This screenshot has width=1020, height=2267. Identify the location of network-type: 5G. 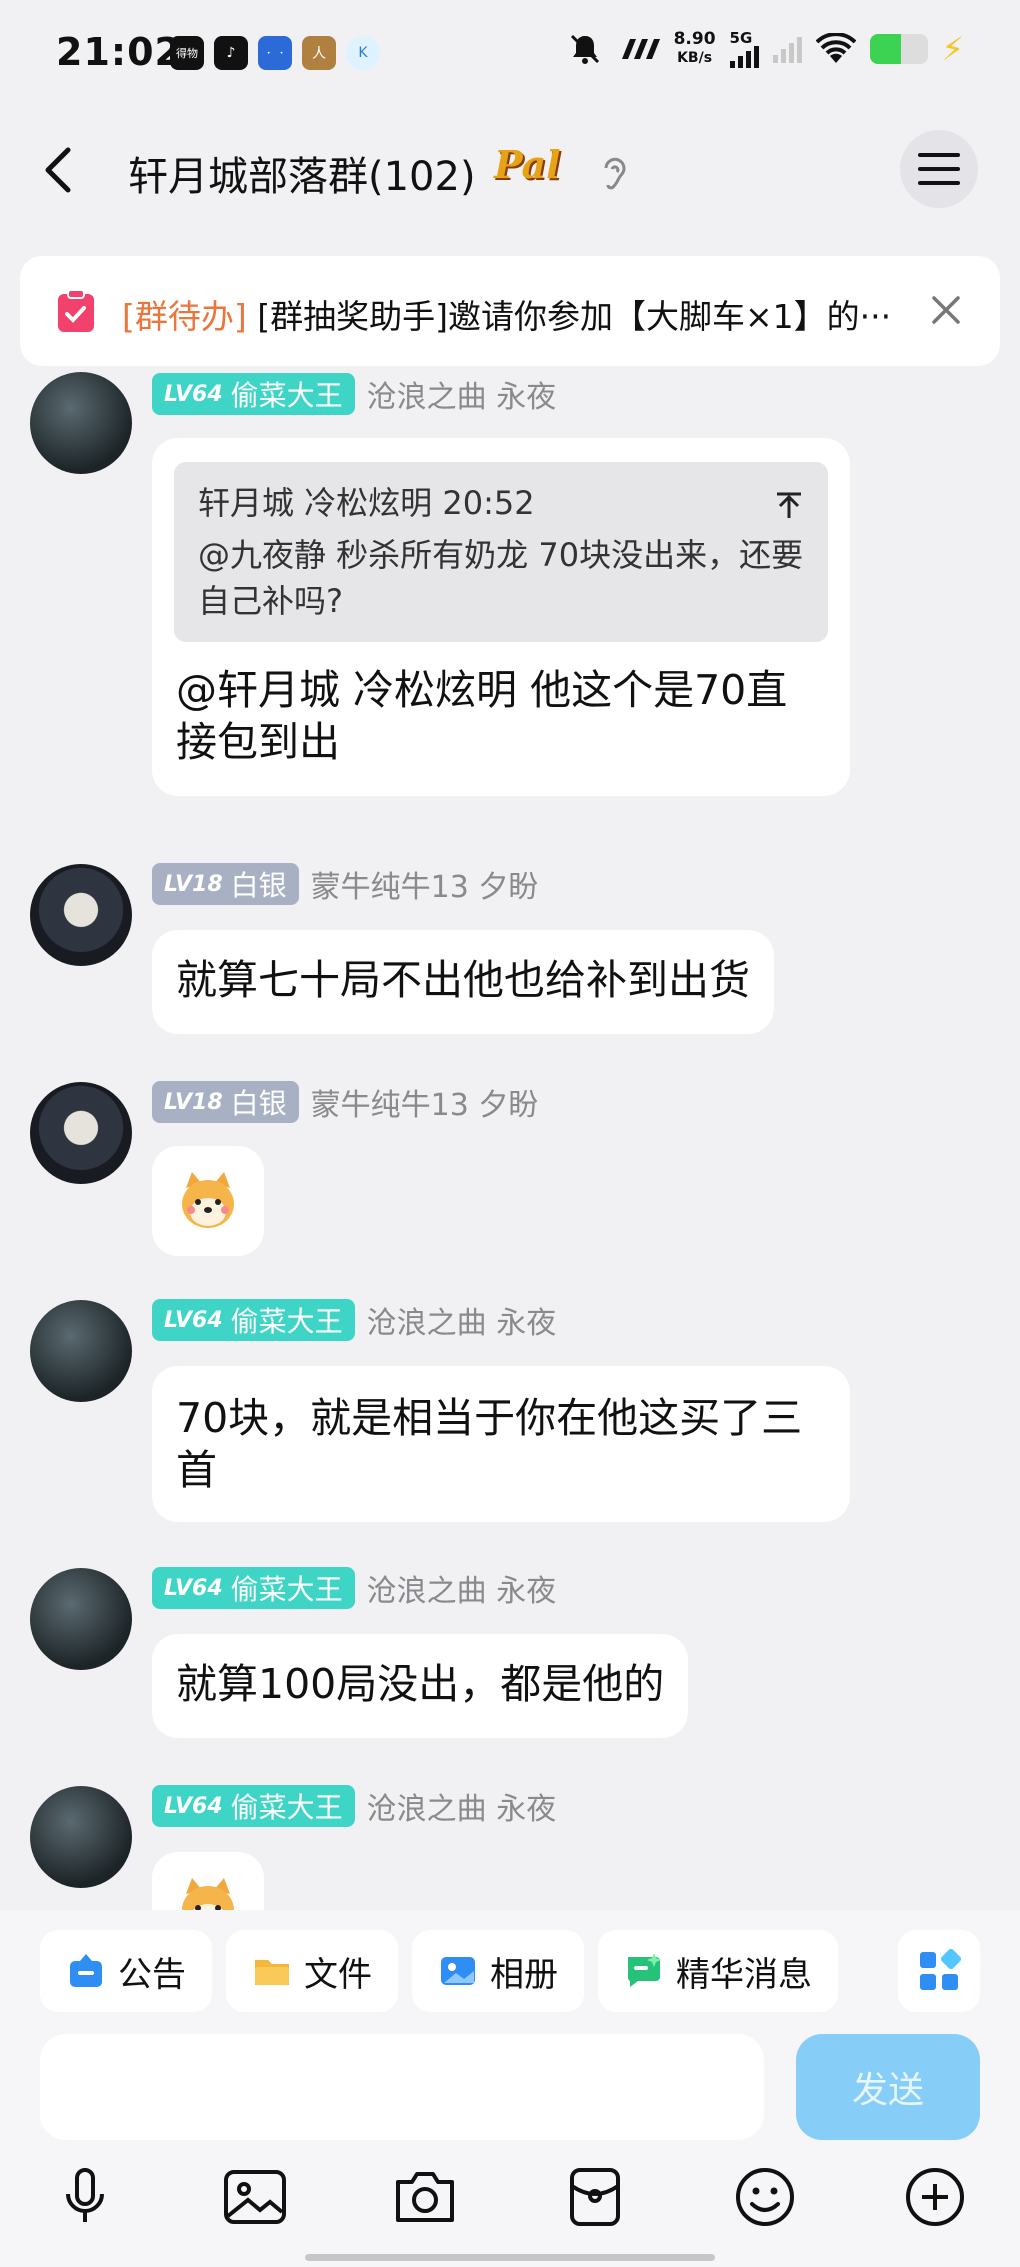
(741, 37).